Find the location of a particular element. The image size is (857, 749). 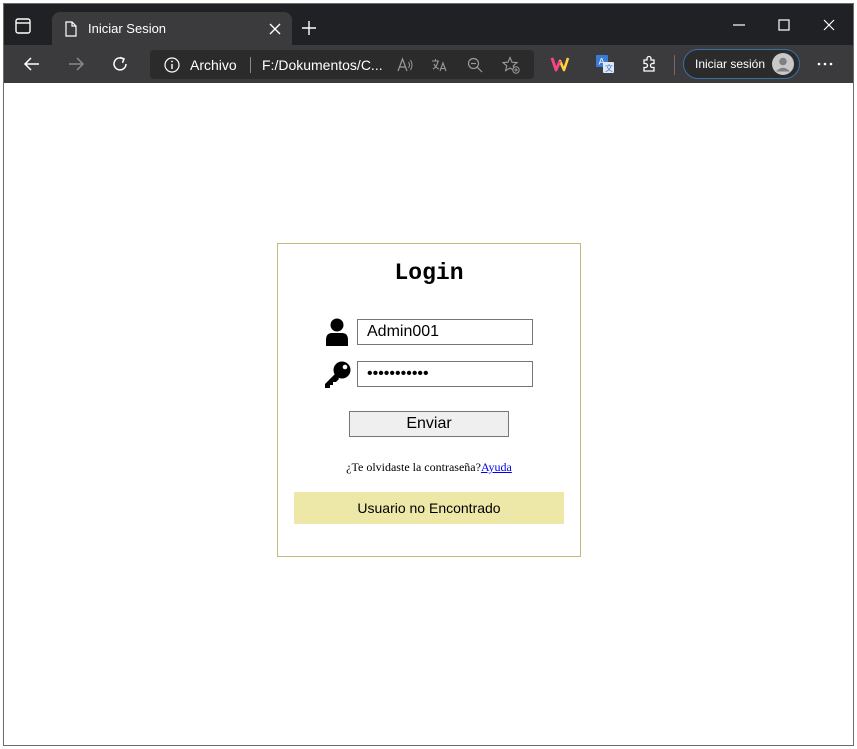

key-icon is located at coordinates (338, 374).